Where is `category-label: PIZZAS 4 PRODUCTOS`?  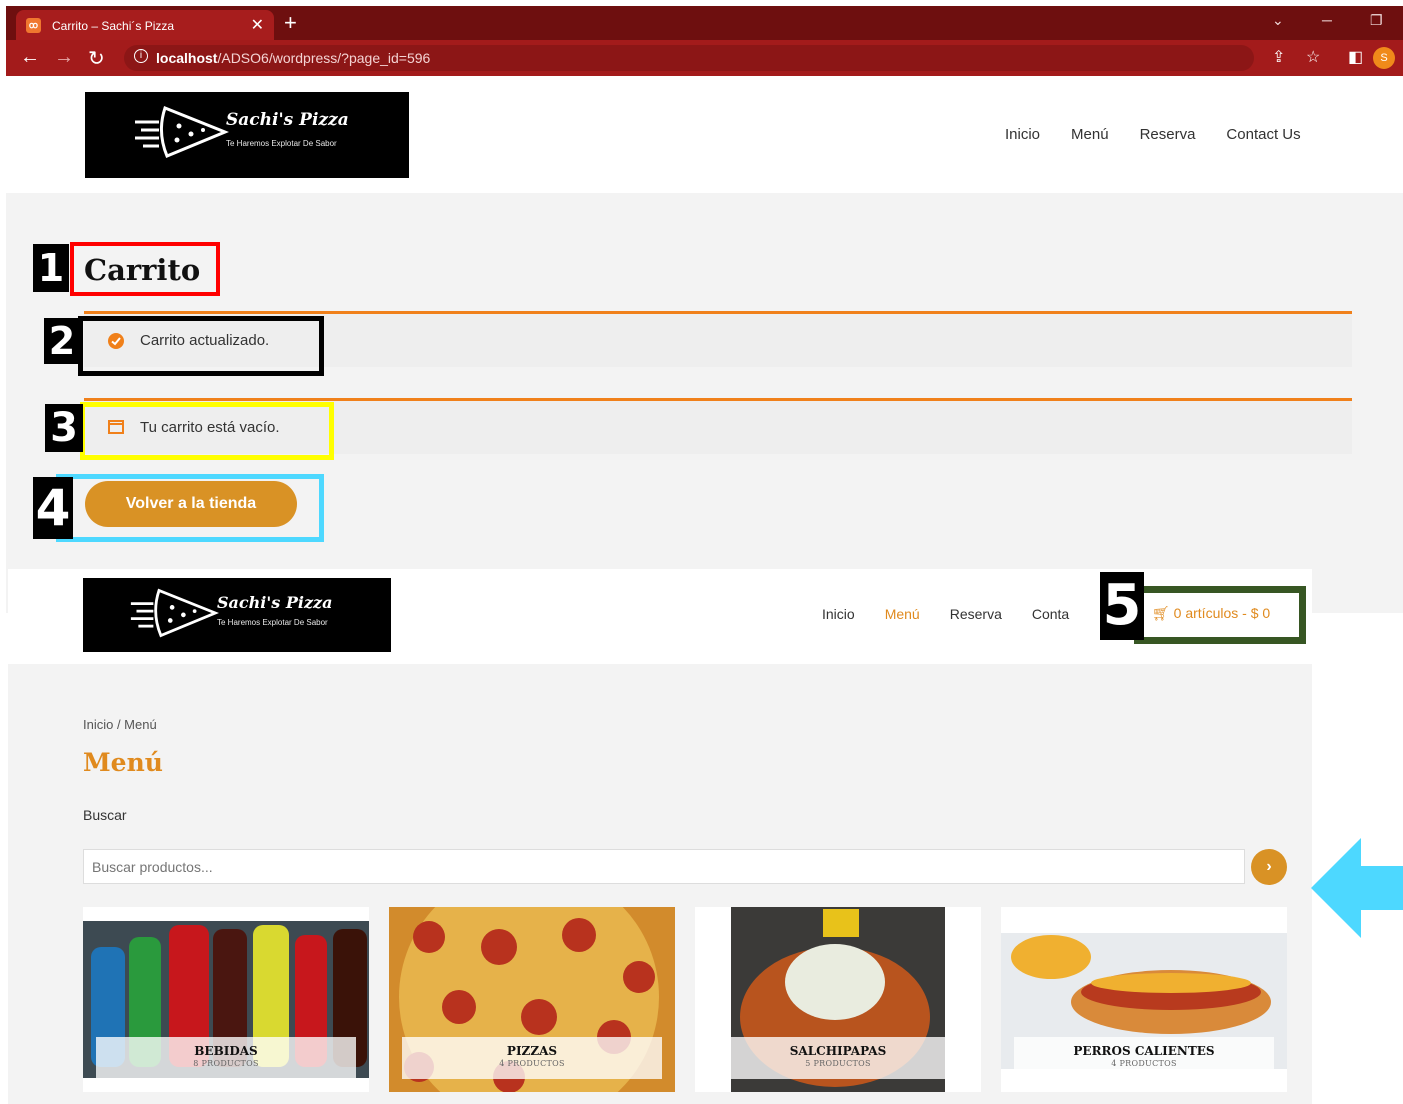 category-label: PIZZAS 4 PRODUCTOS is located at coordinates (532, 1058).